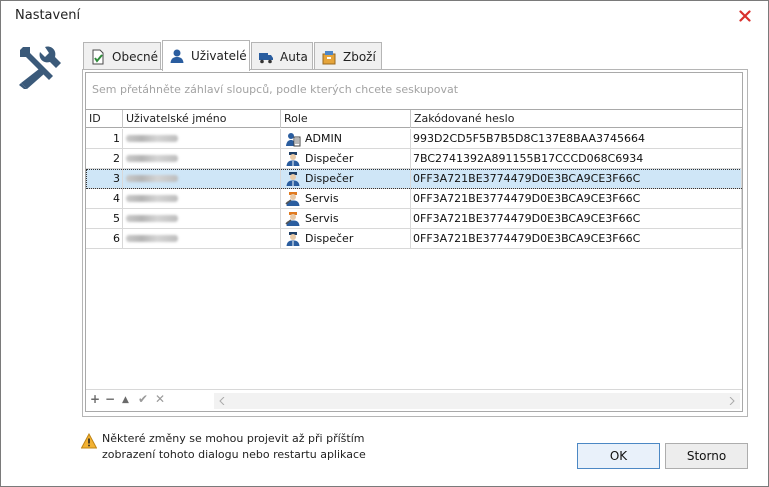 The width and height of the screenshot is (769, 487). I want to click on cell-id: 5, so click(104, 218).